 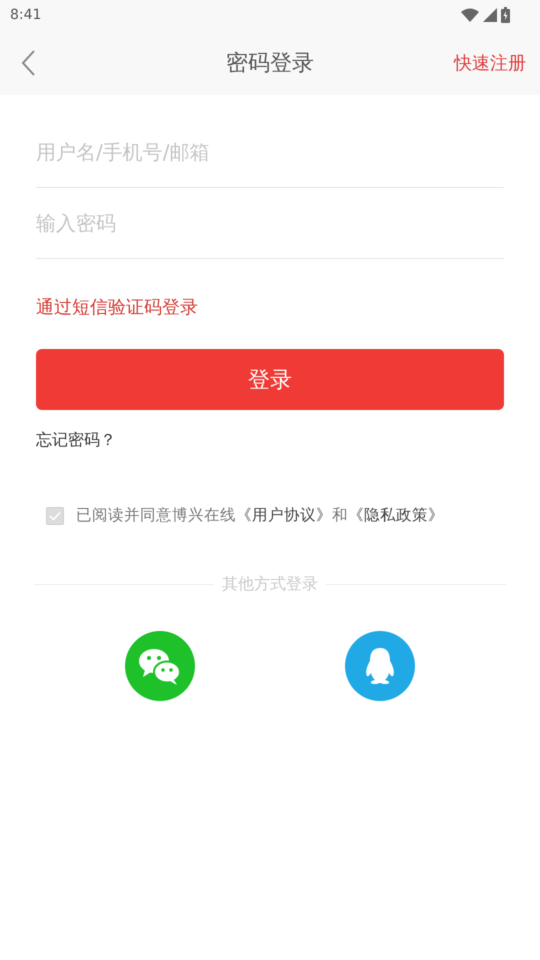 What do you see at coordinates (270, 307) in the screenshot?
I see `sms-login-link: 通过短信验证码登录` at bounding box center [270, 307].